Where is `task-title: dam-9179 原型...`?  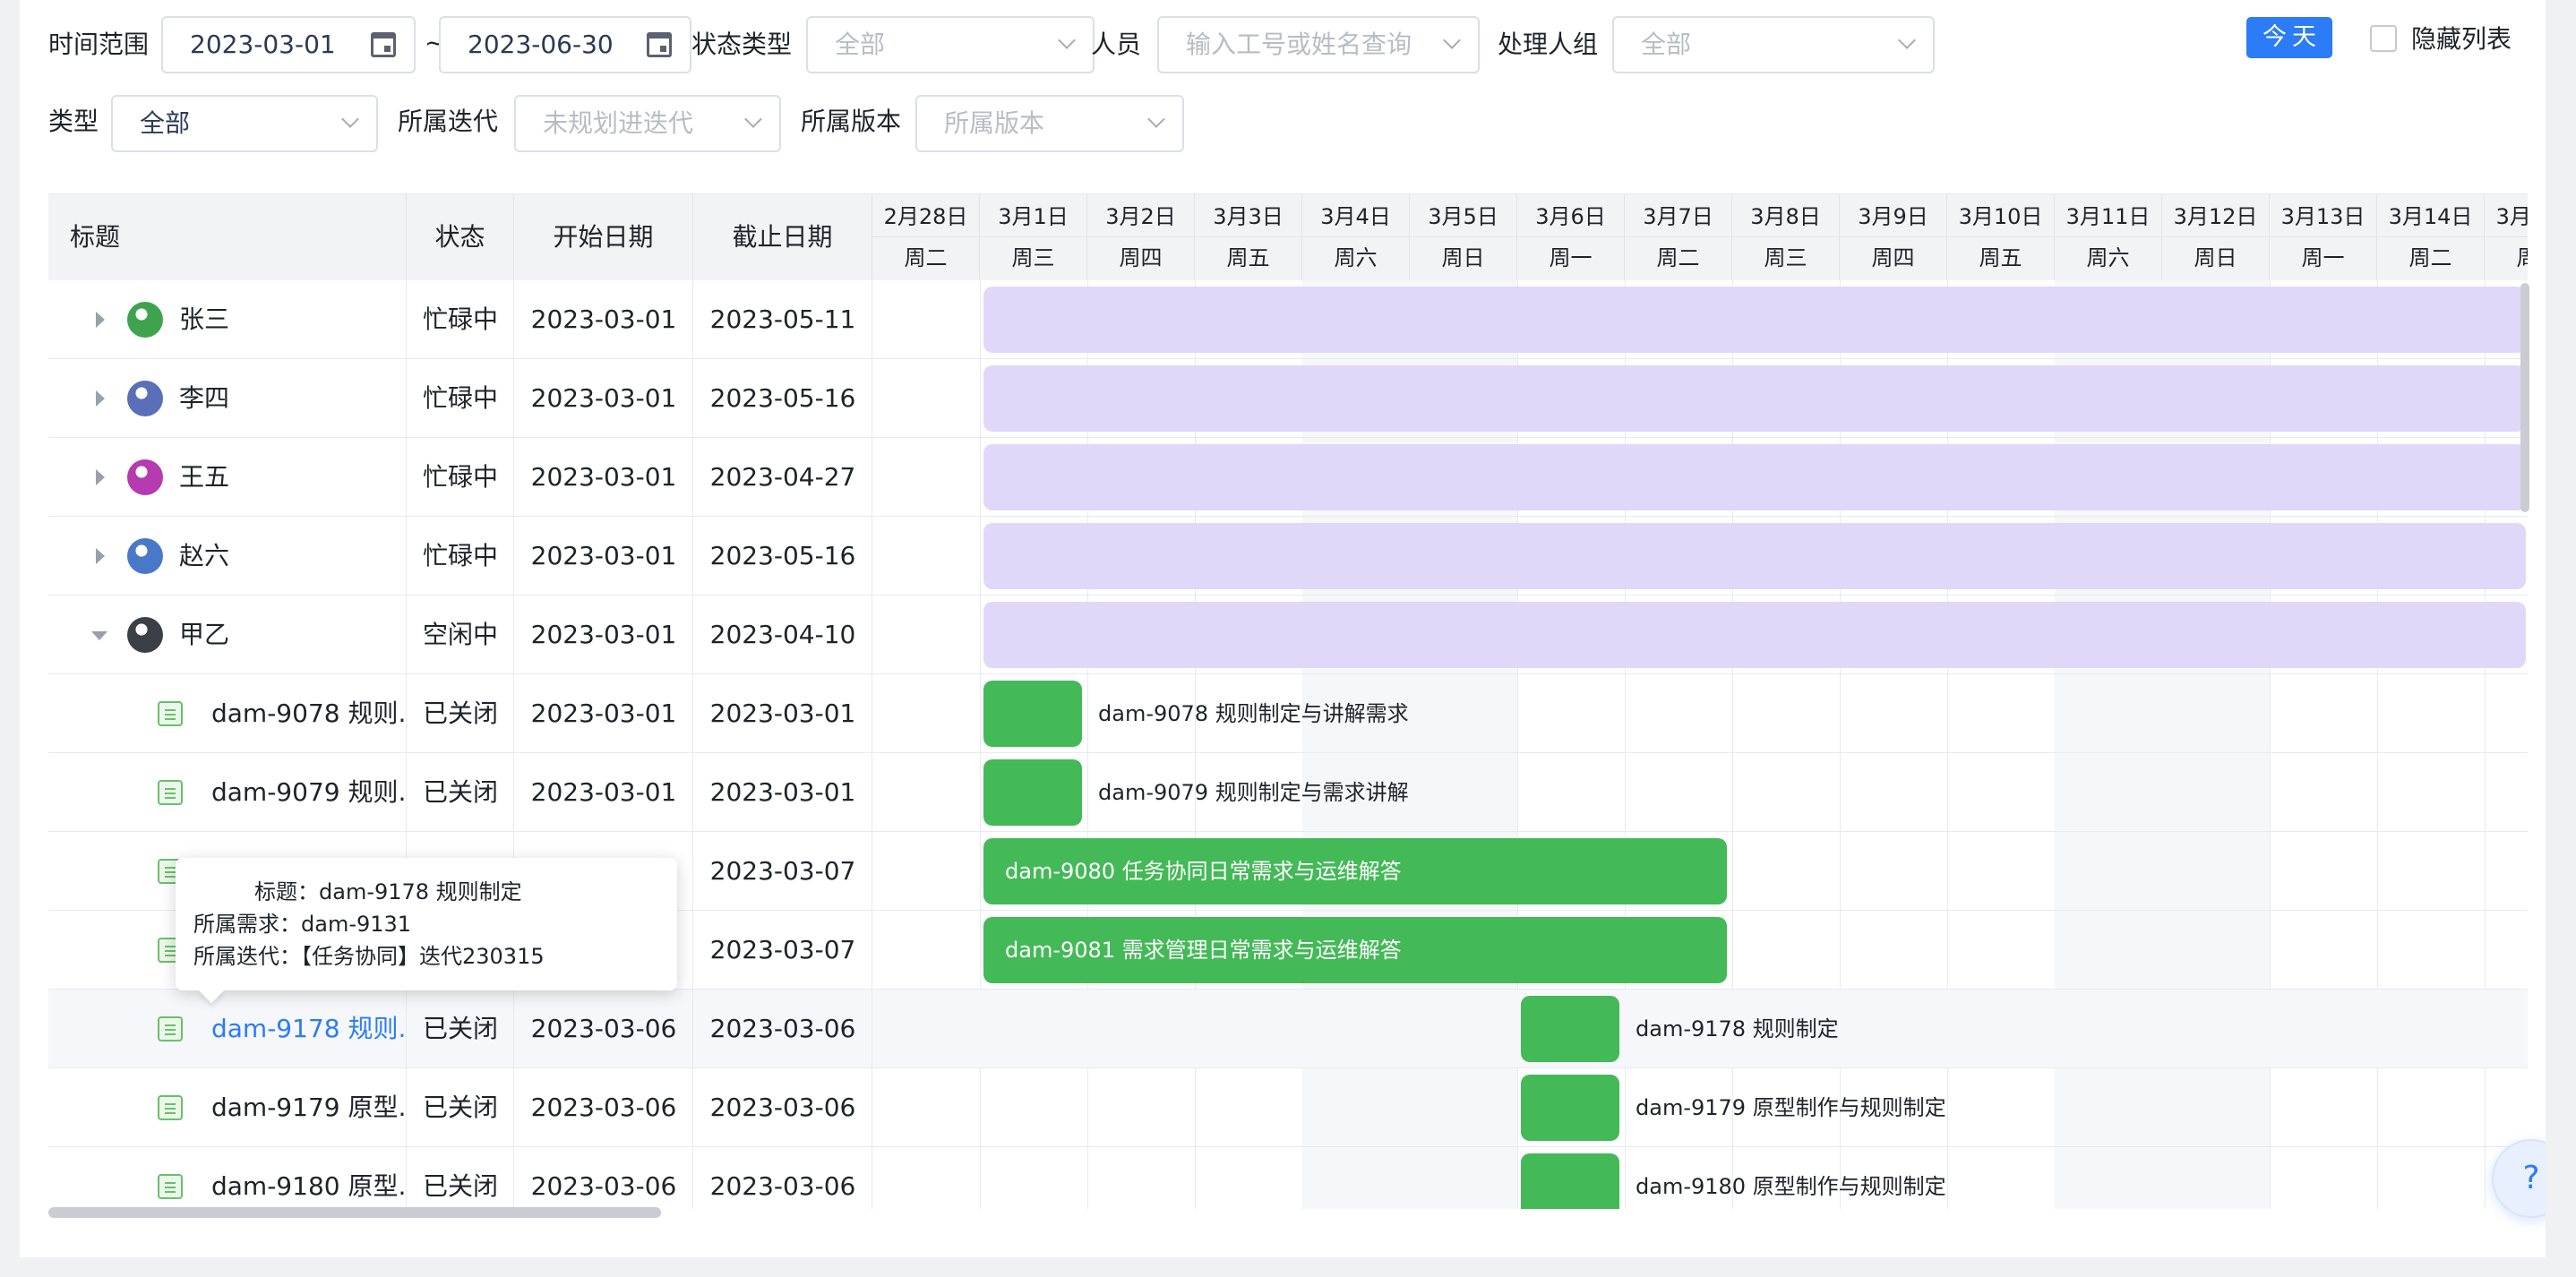
task-title: dam-9179 原型... is located at coordinates (308, 1108).